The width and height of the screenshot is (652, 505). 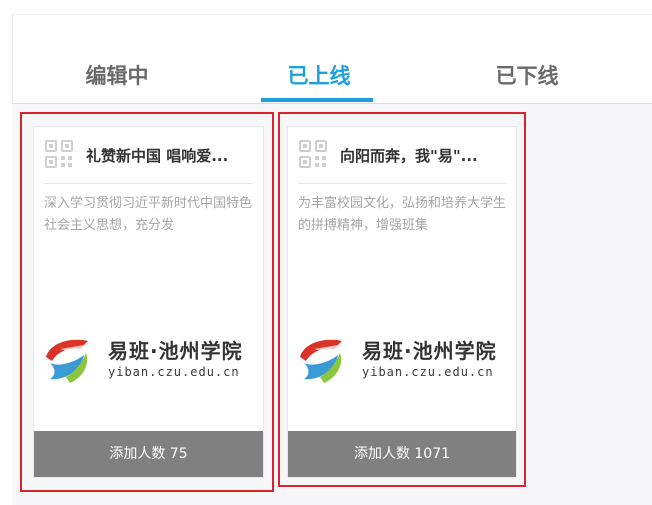 I want to click on add-count-bar: 添加人数 1071, so click(x=402, y=454).